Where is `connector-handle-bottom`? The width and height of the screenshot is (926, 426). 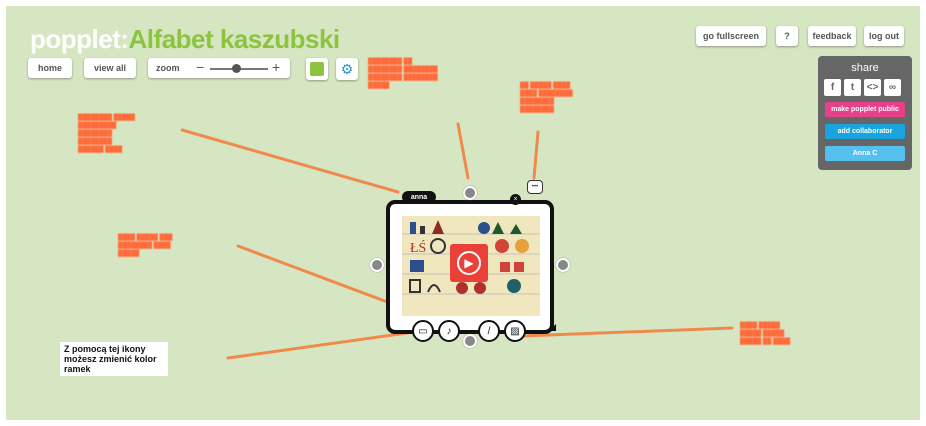 connector-handle-bottom is located at coordinates (470, 341).